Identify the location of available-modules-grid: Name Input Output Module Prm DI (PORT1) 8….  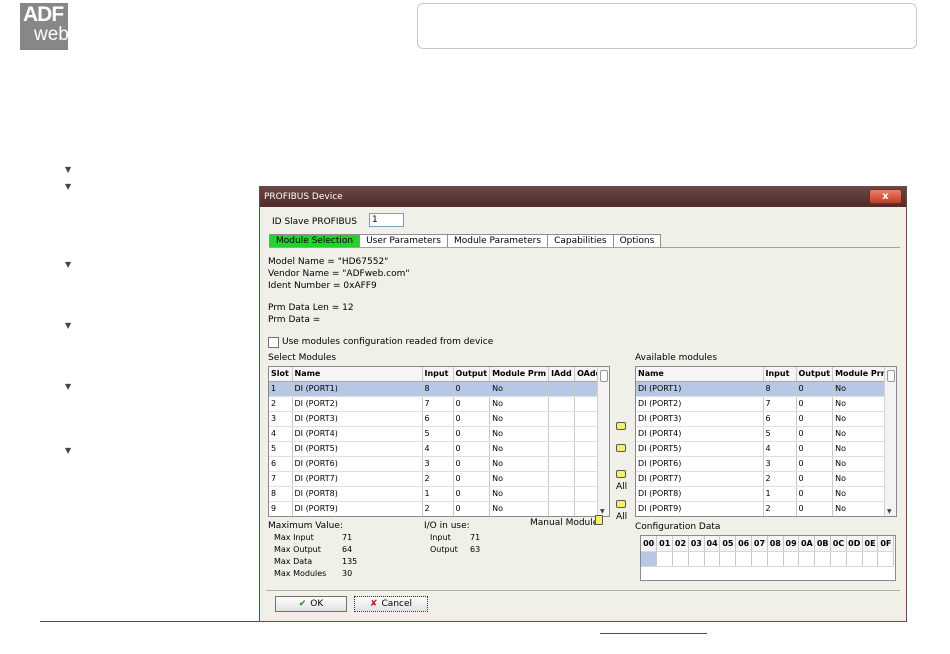
(766, 441).